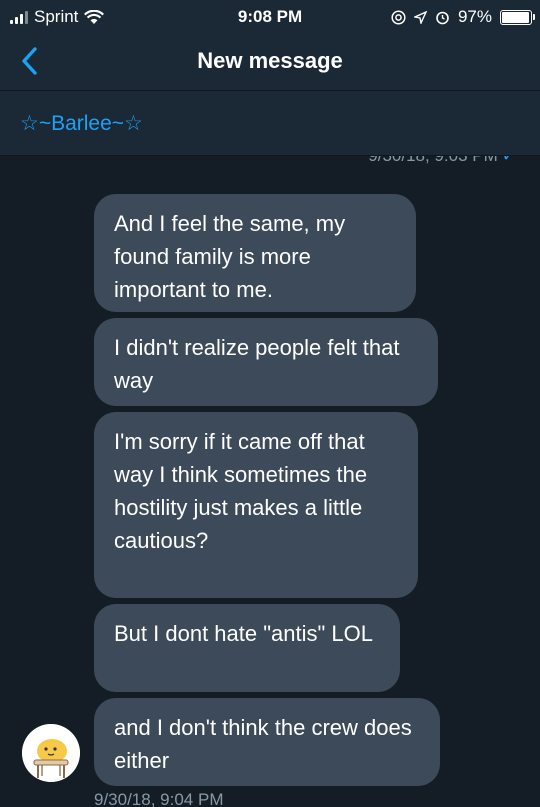  I want to click on battery-icon, so click(517, 17).